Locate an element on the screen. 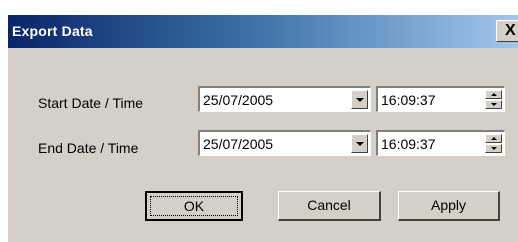  end-time-decrement-button is located at coordinates (493, 148).